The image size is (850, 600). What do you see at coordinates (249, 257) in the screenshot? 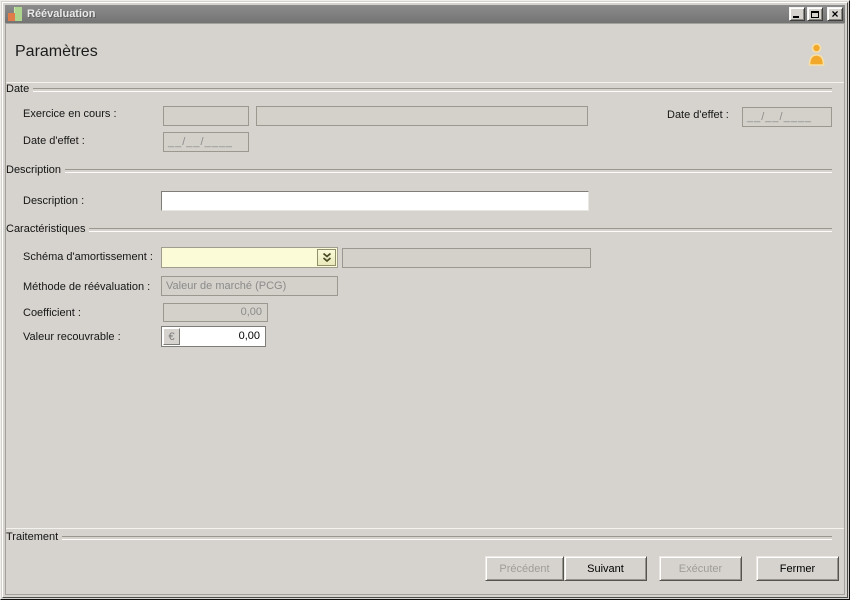
I see `schema-amortissement-combobox` at bounding box center [249, 257].